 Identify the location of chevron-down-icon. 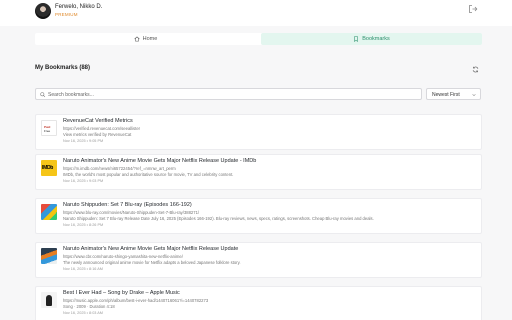
(474, 95).